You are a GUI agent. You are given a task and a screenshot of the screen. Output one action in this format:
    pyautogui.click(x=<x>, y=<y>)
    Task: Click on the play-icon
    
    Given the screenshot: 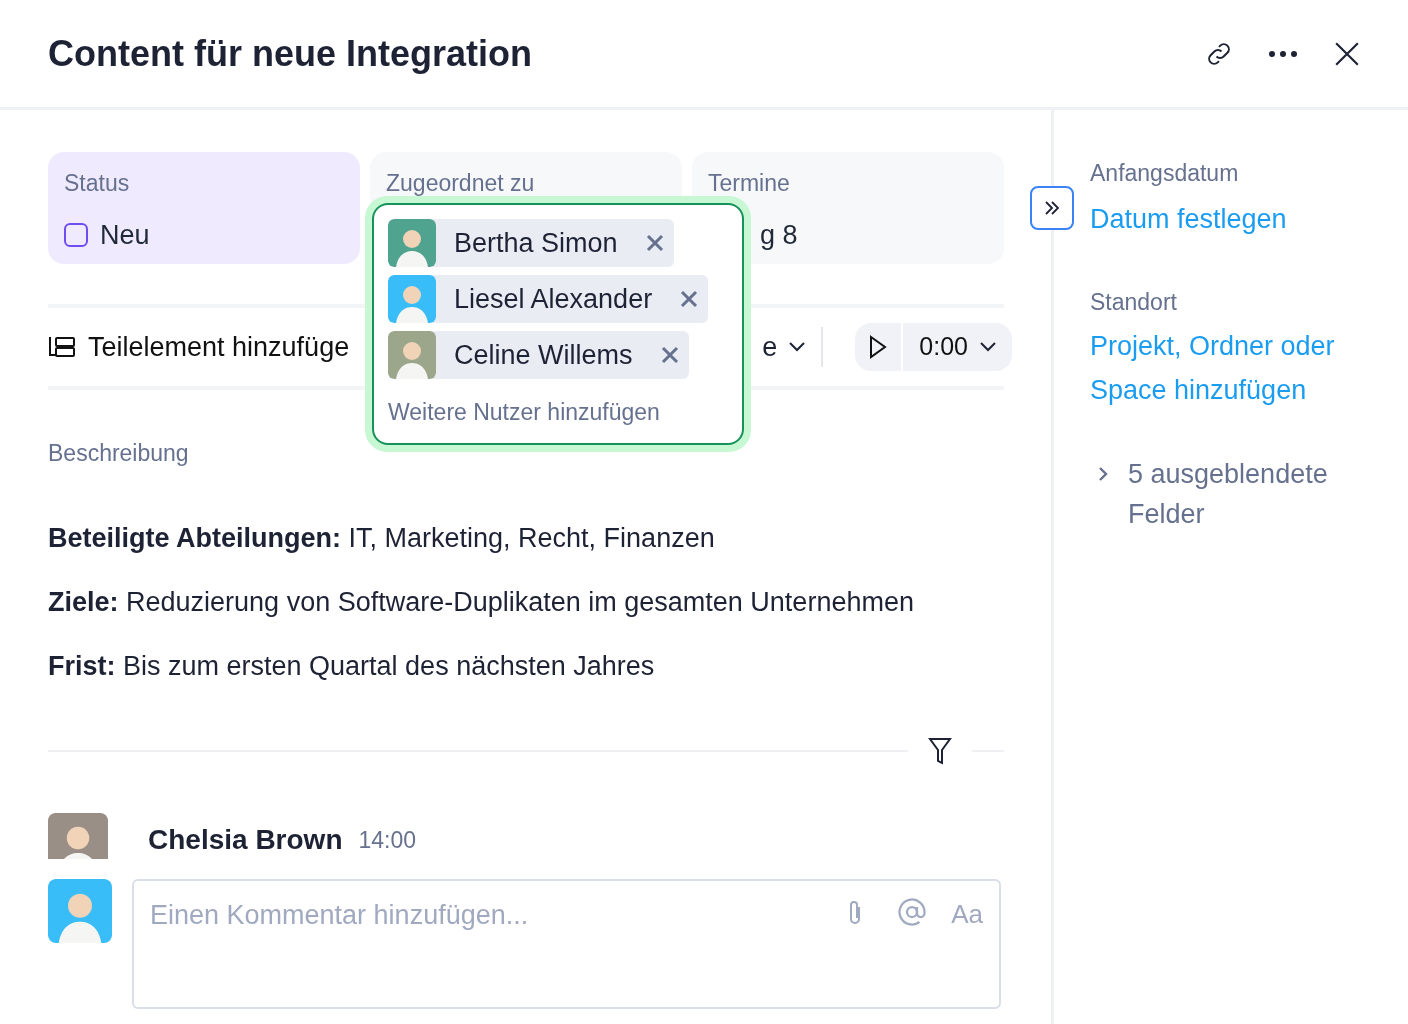 What is the action you would take?
    pyautogui.click(x=878, y=347)
    